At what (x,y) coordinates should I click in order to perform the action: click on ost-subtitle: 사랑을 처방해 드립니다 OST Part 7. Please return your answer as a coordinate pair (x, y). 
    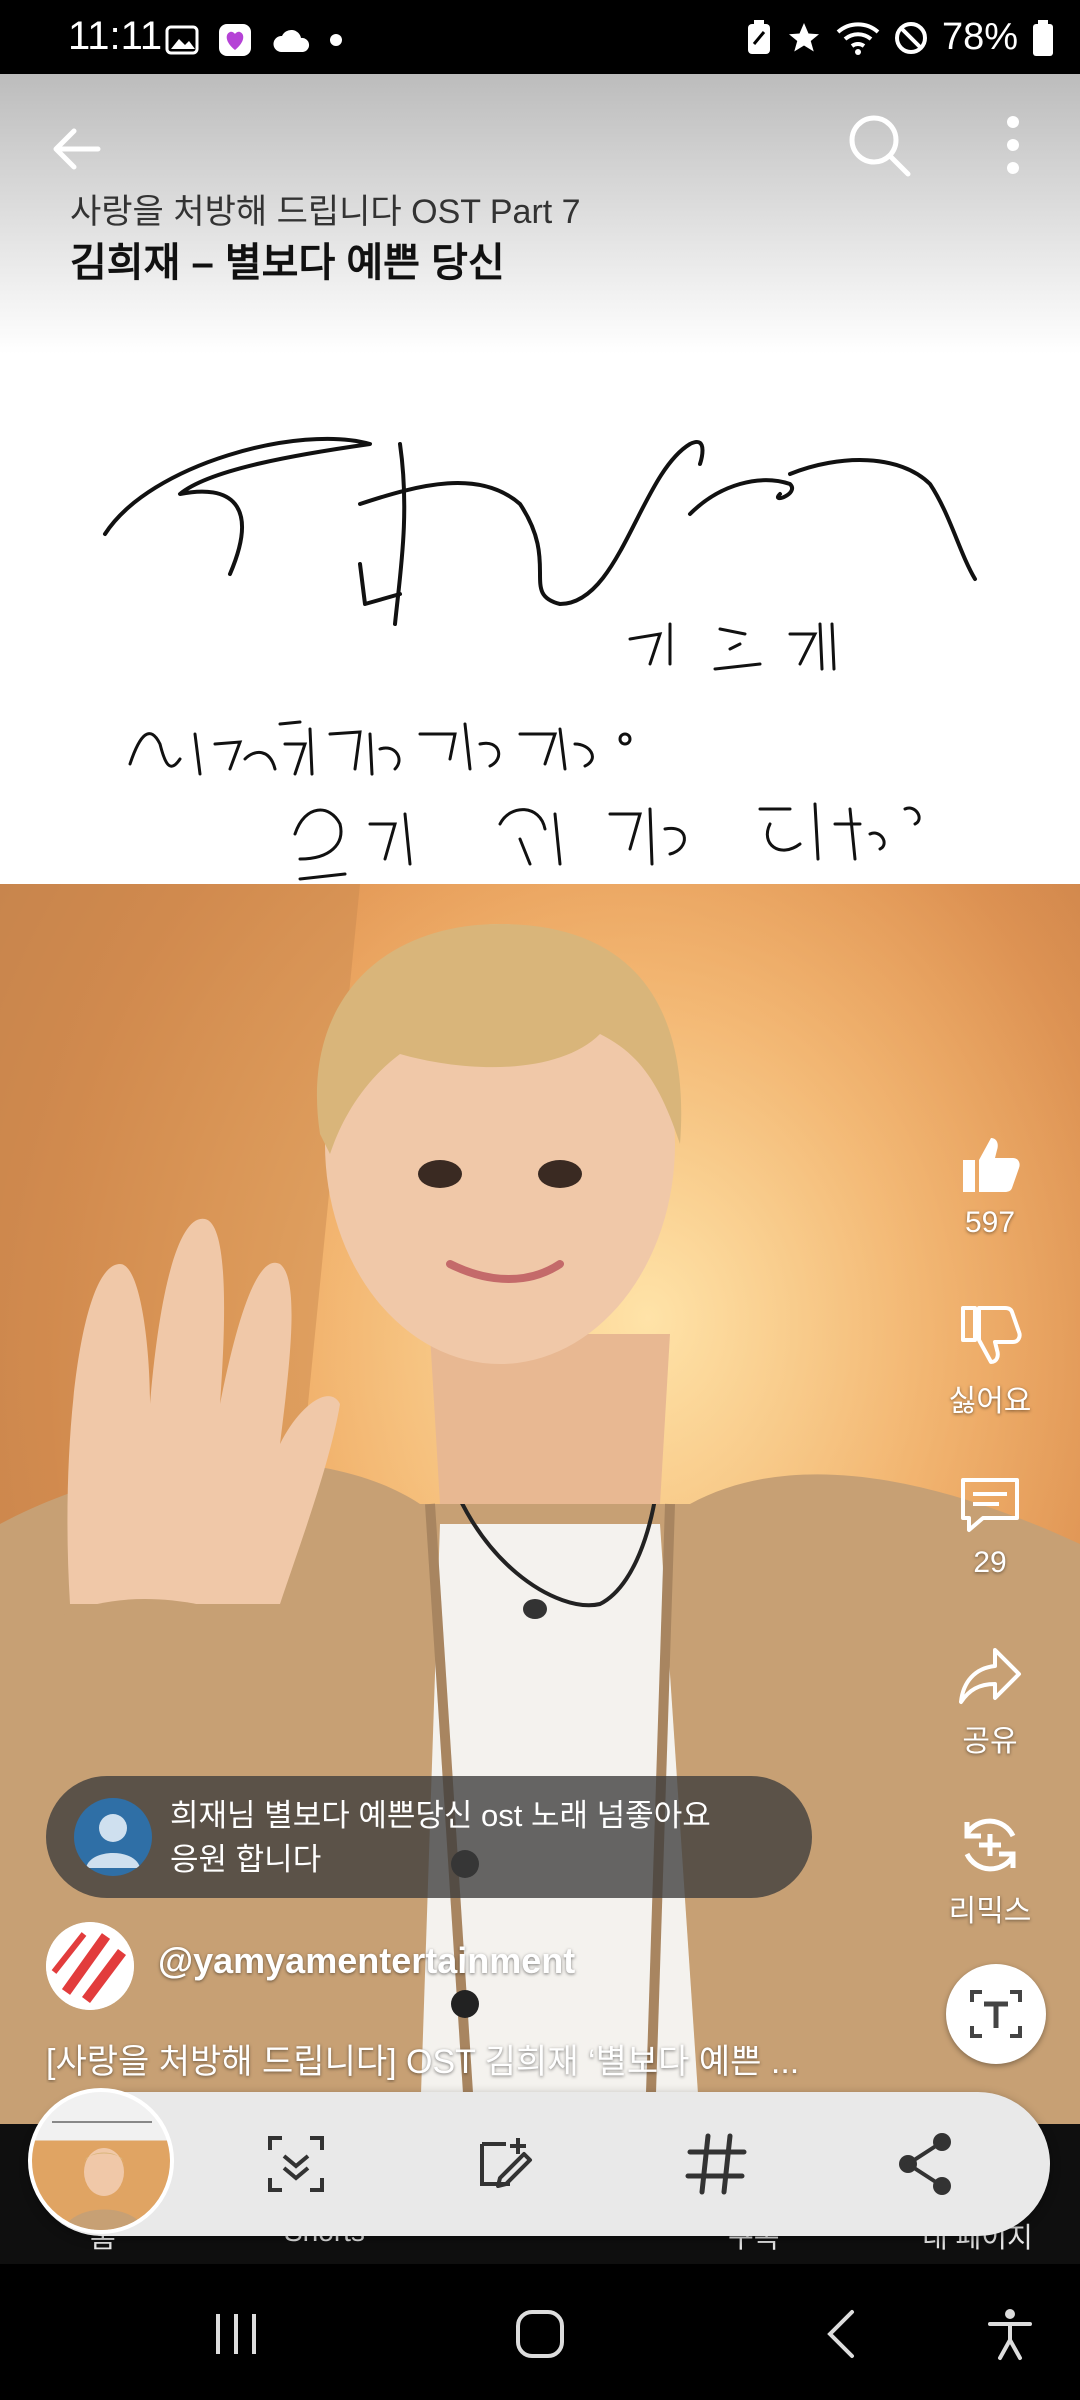
    Looking at the image, I should click on (325, 212).